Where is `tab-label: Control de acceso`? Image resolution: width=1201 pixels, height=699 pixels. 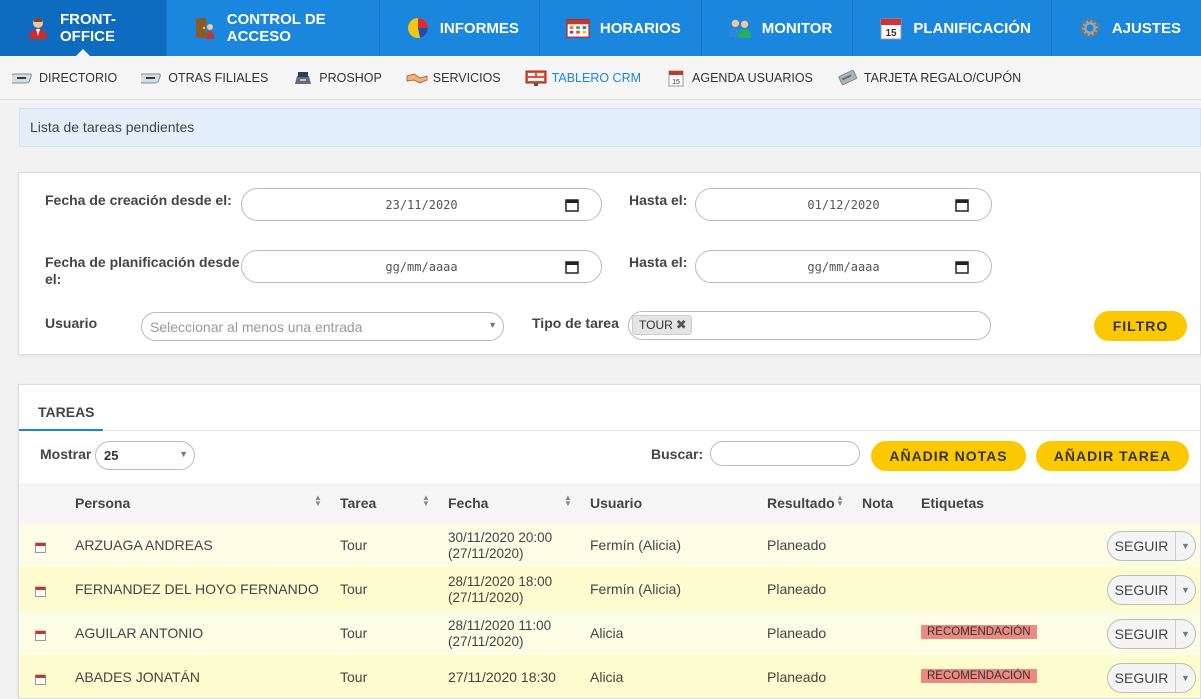 tab-label: Control de acceso is located at coordinates (276, 28).